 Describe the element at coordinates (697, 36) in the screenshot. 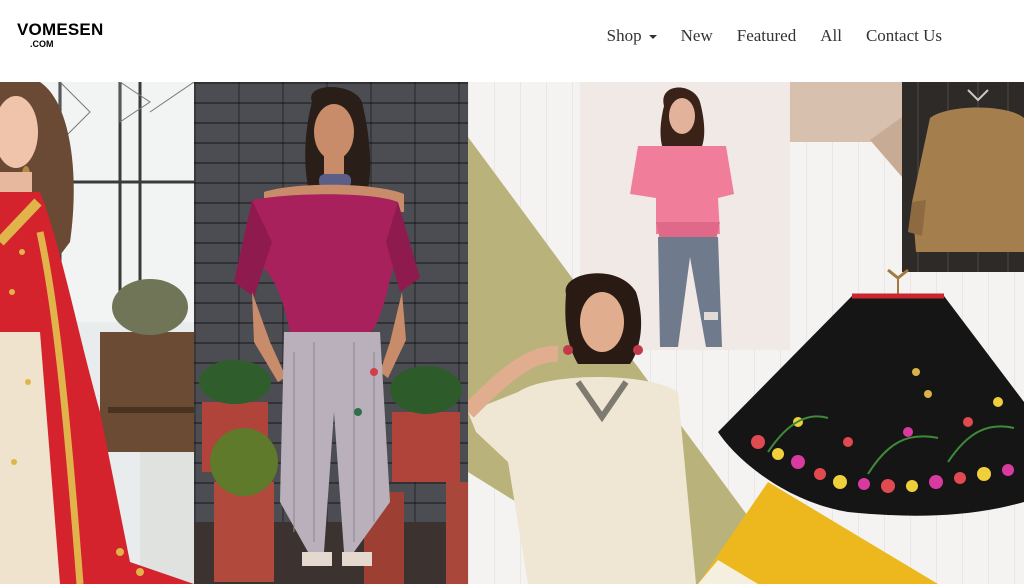

I see `nav-new: New` at that location.